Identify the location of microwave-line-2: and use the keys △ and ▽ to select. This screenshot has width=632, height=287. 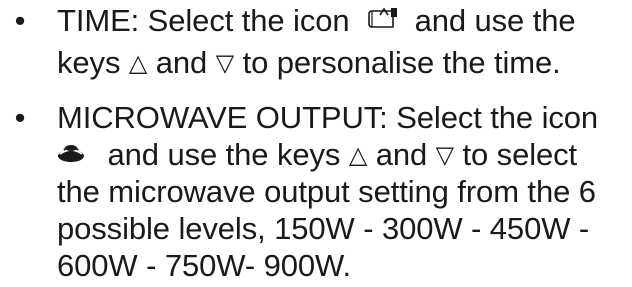
(317, 155).